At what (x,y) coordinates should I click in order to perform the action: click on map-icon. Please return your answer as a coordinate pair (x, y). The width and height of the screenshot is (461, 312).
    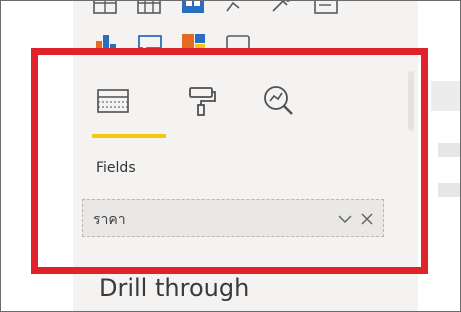
    Looking at the image, I should click on (194, 10).